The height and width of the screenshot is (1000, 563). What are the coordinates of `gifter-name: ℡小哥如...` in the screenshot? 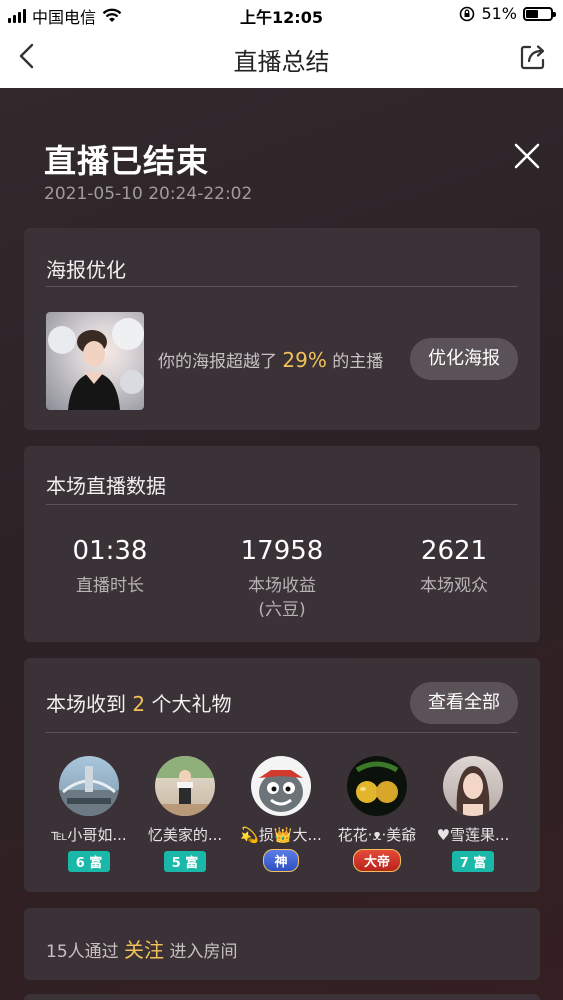 It's located at (89, 835).